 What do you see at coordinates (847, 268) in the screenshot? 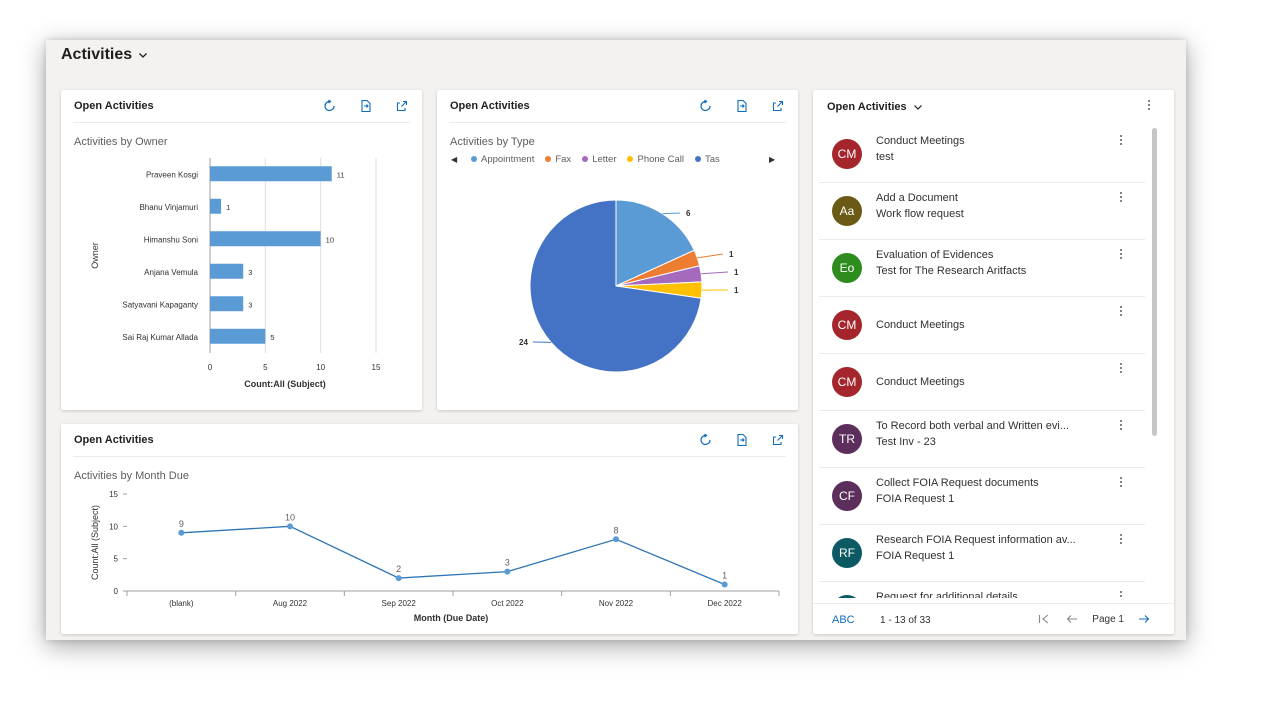
I see `avatar: Eo` at bounding box center [847, 268].